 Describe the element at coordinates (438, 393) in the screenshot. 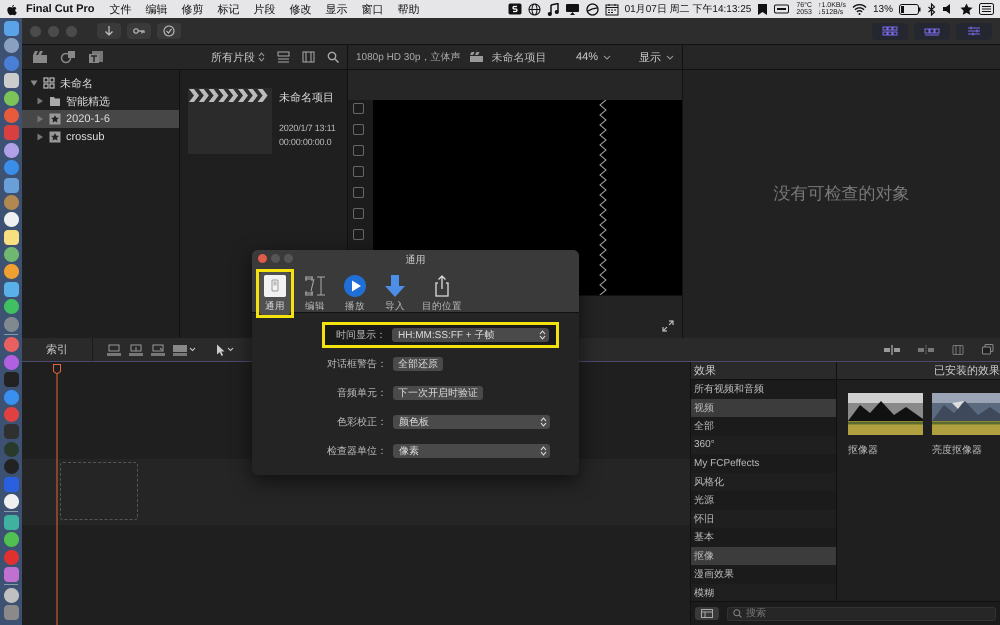

I see `action-button: 下一次开启时验证` at that location.